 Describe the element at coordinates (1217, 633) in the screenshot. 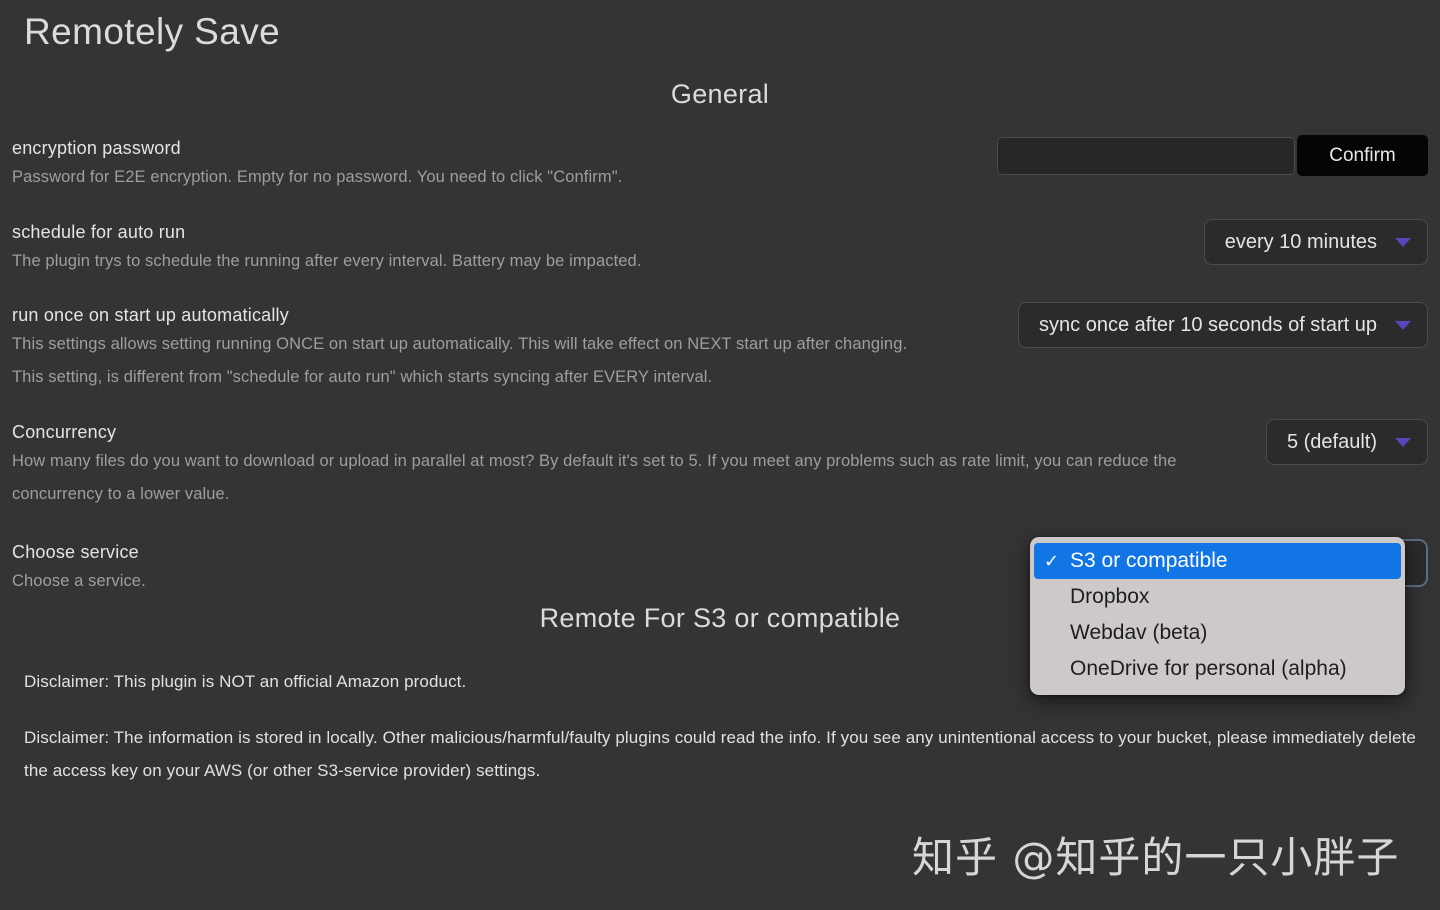

I see `dropdown-option-webdav: Webdav (beta)` at that location.